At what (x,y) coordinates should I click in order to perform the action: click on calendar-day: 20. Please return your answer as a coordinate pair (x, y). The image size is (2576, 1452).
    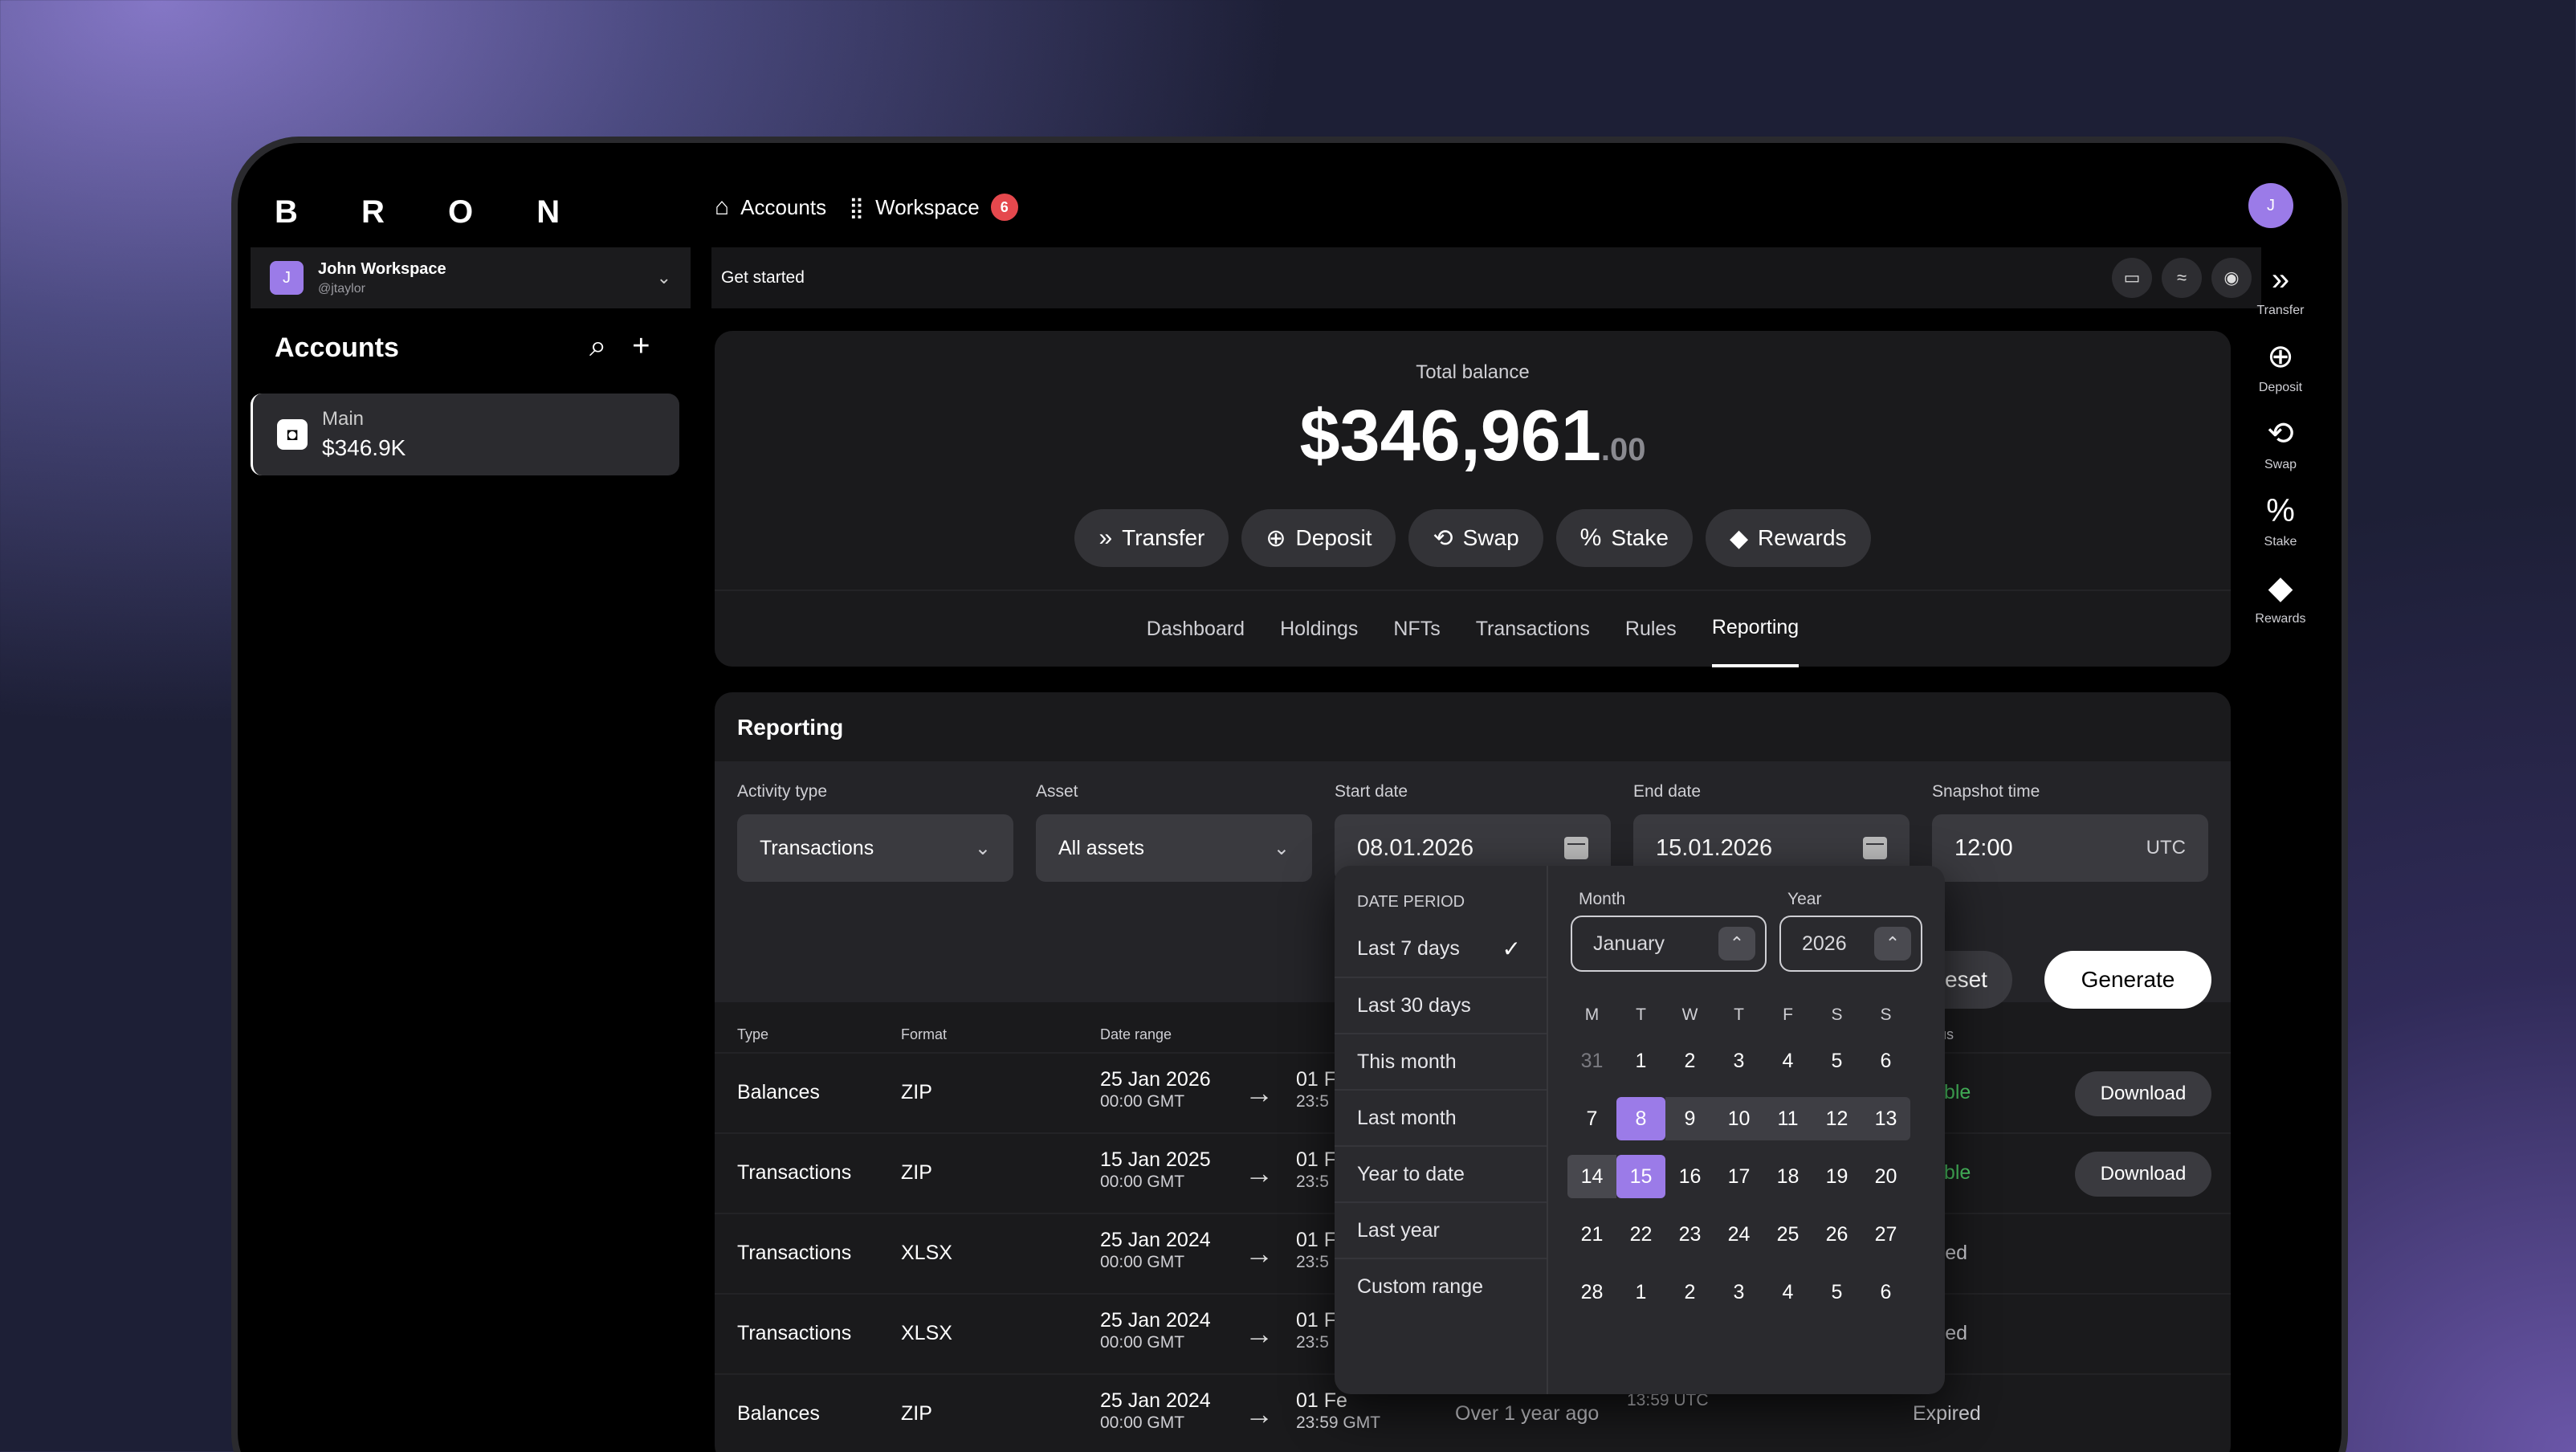
    Looking at the image, I should click on (1885, 1176).